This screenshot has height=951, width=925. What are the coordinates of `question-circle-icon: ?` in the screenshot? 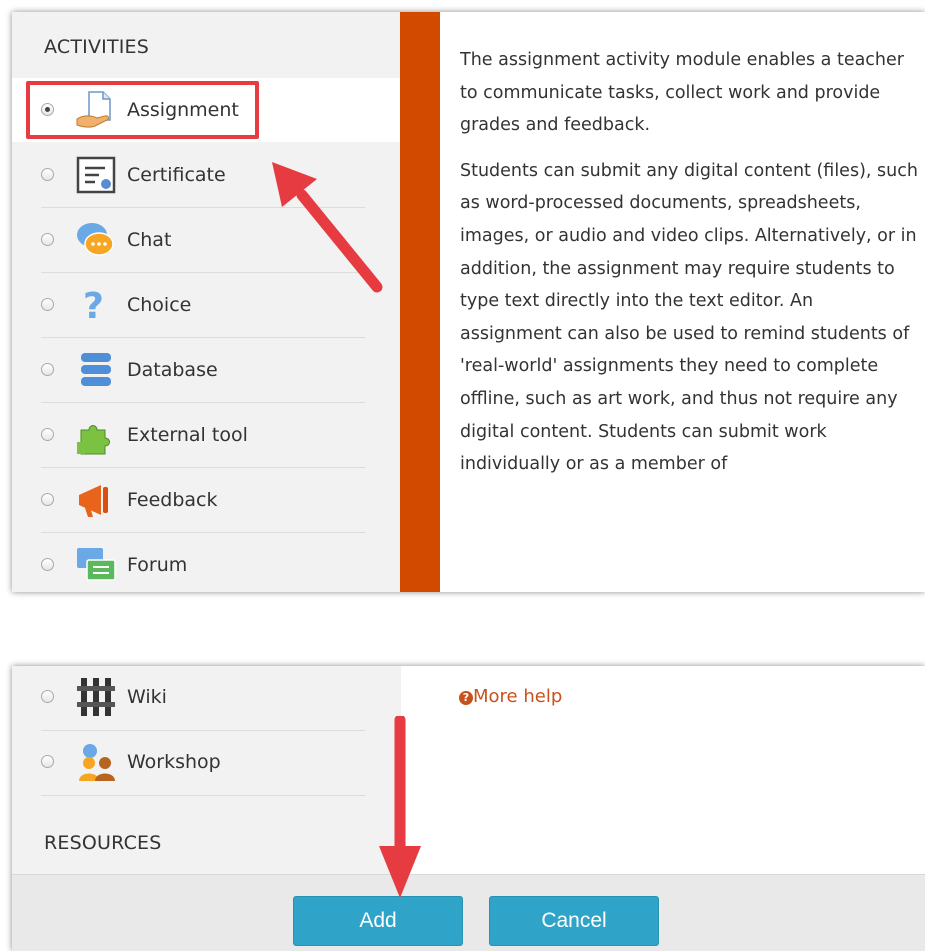 It's located at (466, 698).